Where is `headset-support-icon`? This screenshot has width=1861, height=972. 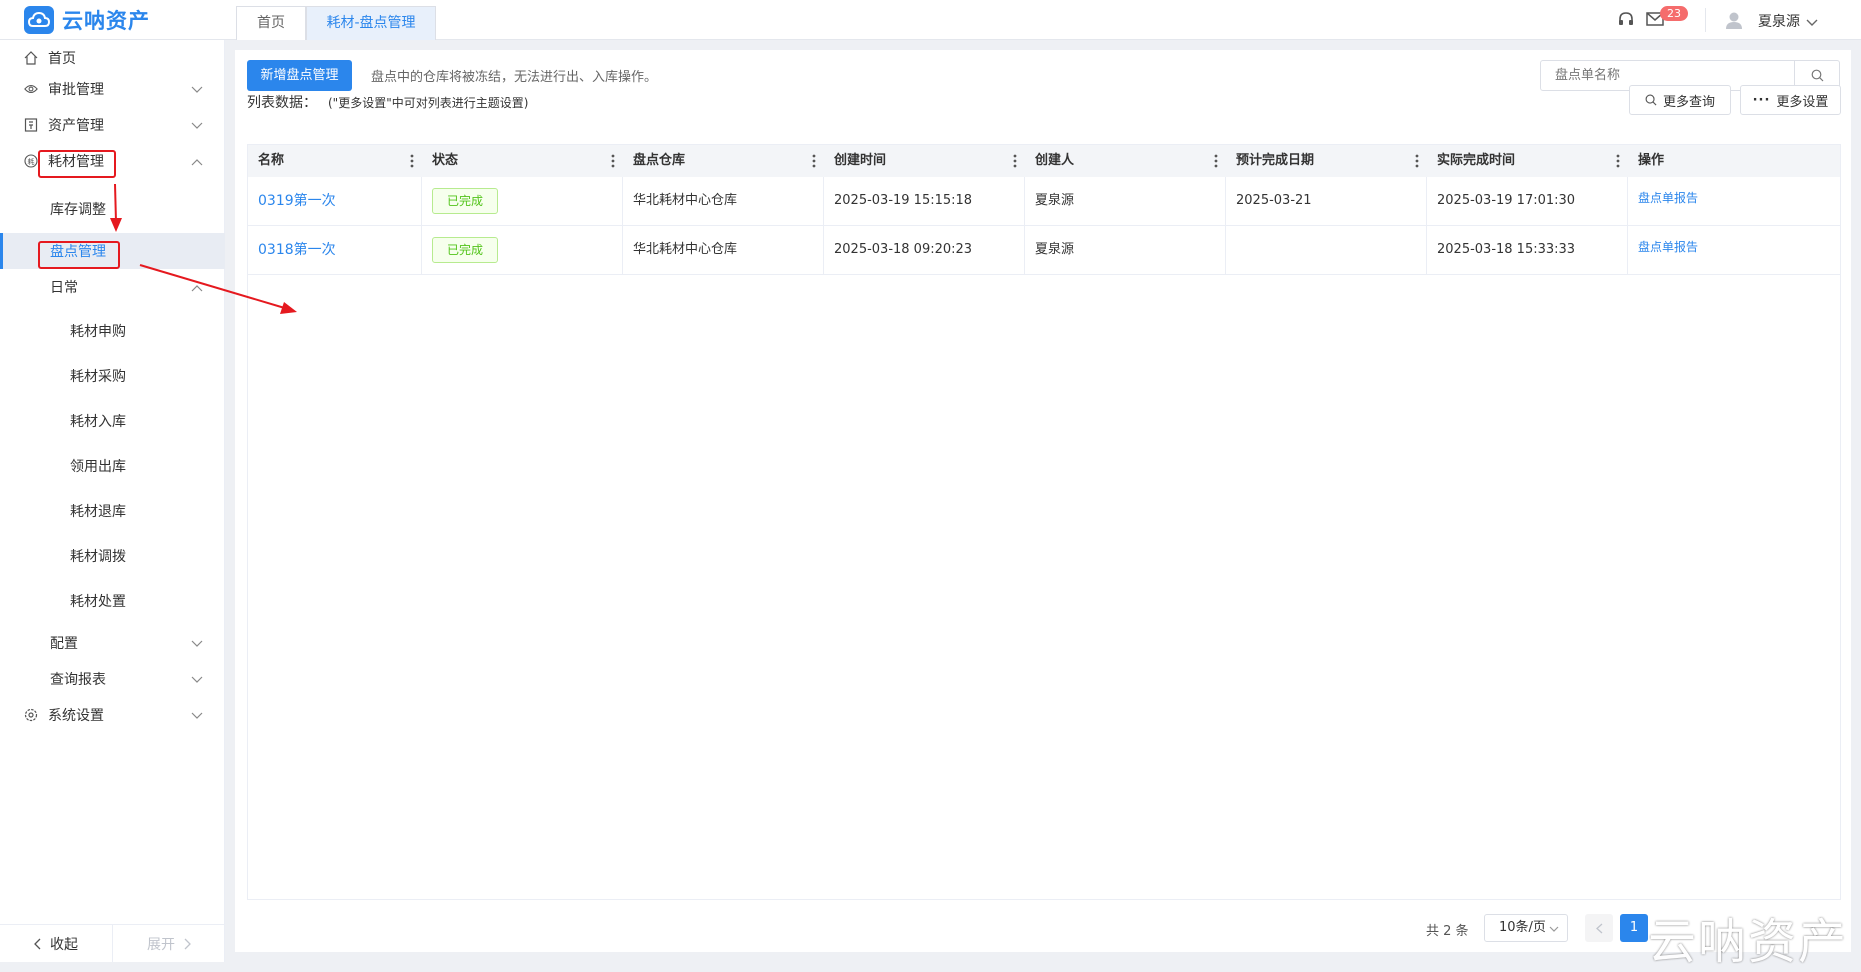
headset-support-icon is located at coordinates (1626, 20).